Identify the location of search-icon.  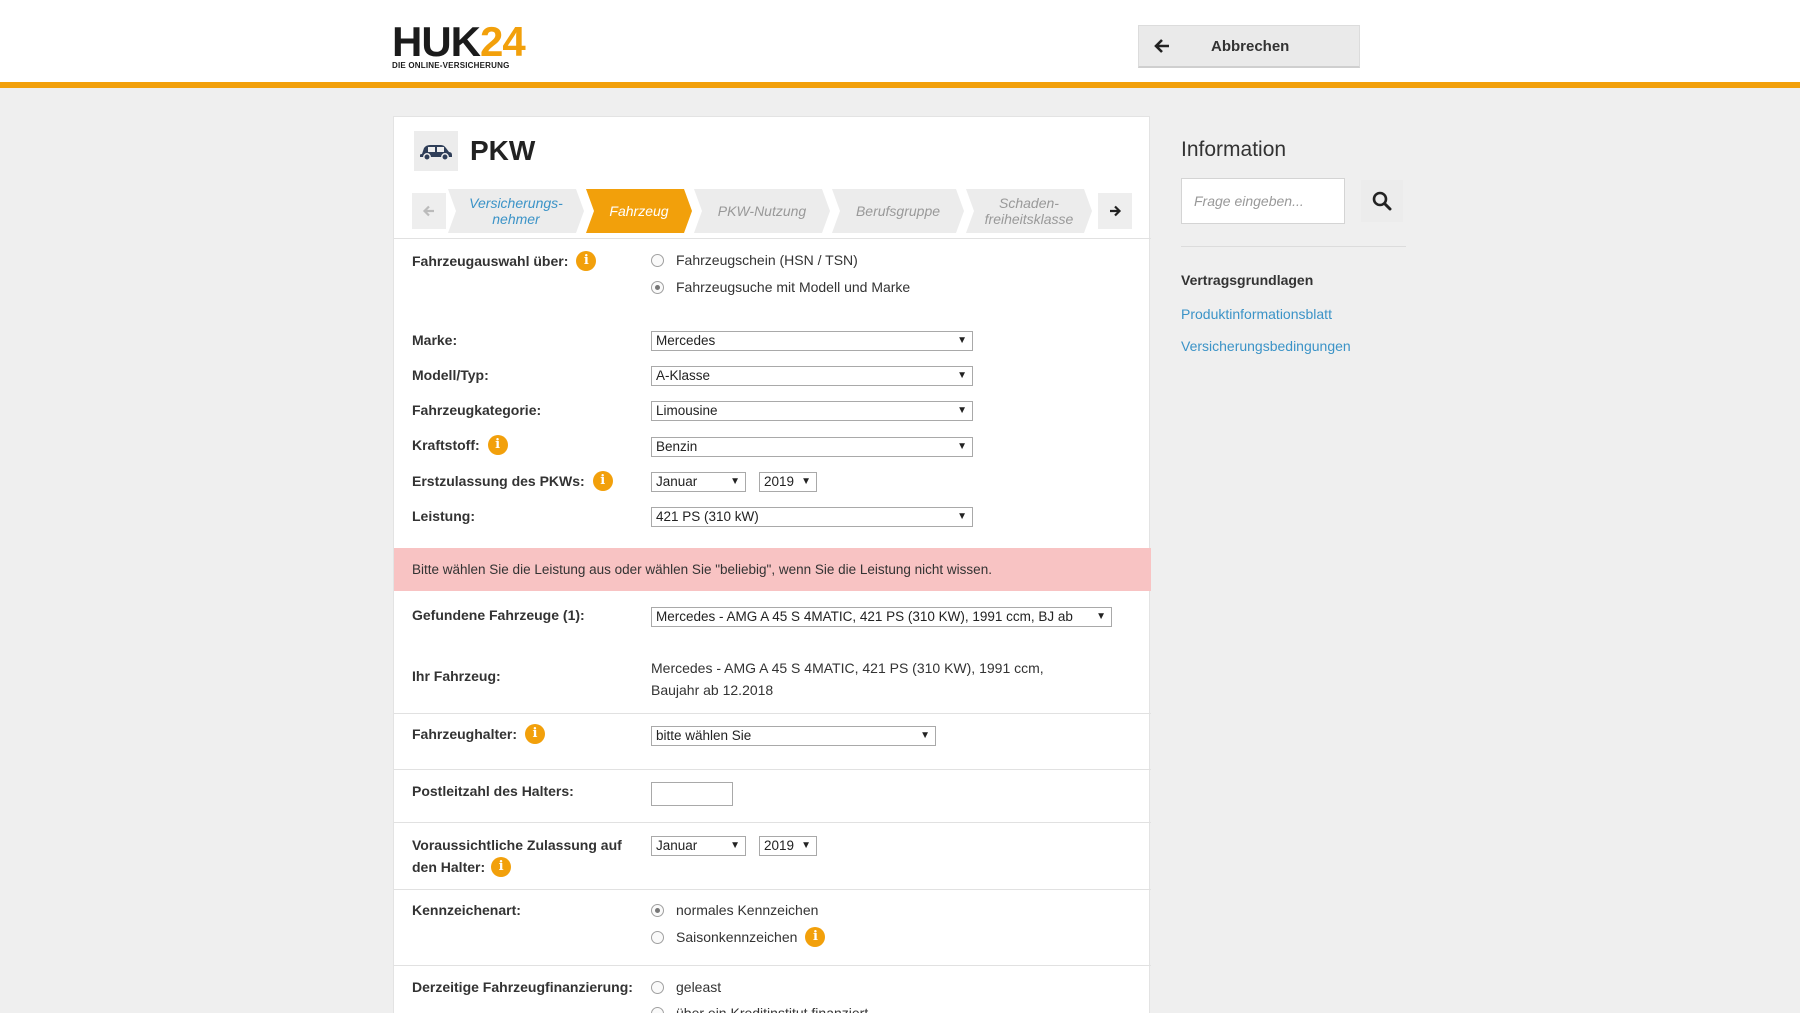
(1382, 201).